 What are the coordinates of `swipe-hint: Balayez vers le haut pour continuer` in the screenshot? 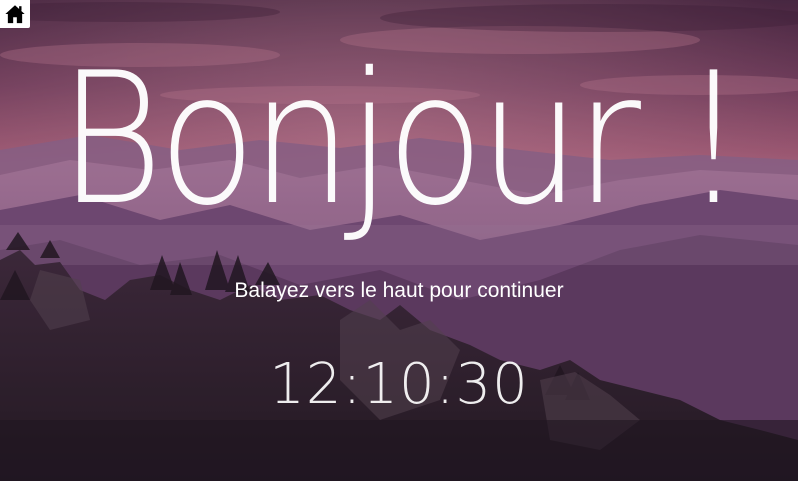 It's located at (399, 290).